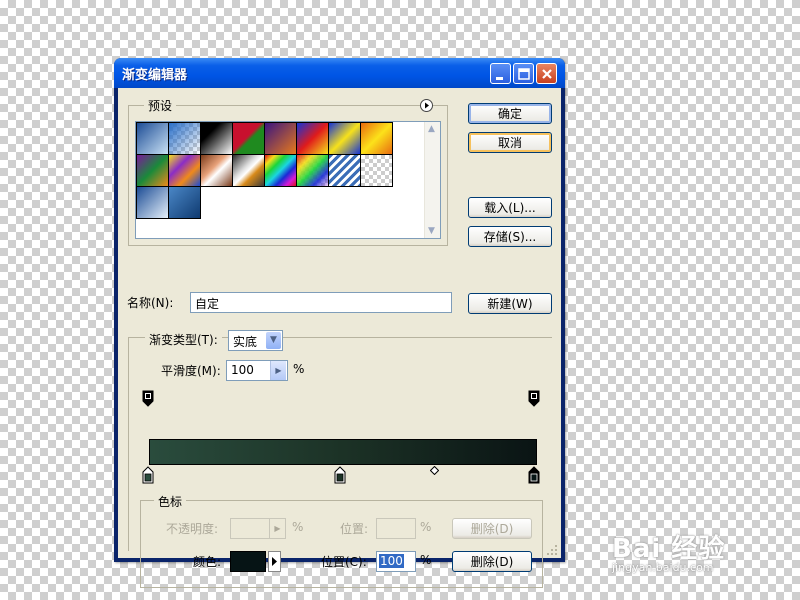 This screenshot has width=800, height=600. Describe the element at coordinates (183, 339) in the screenshot. I see `gradient-type-label: 渐变类型(T):` at that location.